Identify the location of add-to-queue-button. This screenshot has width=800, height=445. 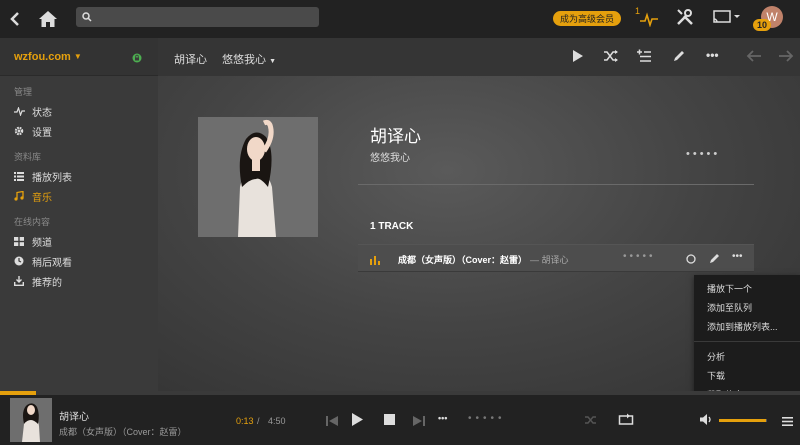
(644, 57).